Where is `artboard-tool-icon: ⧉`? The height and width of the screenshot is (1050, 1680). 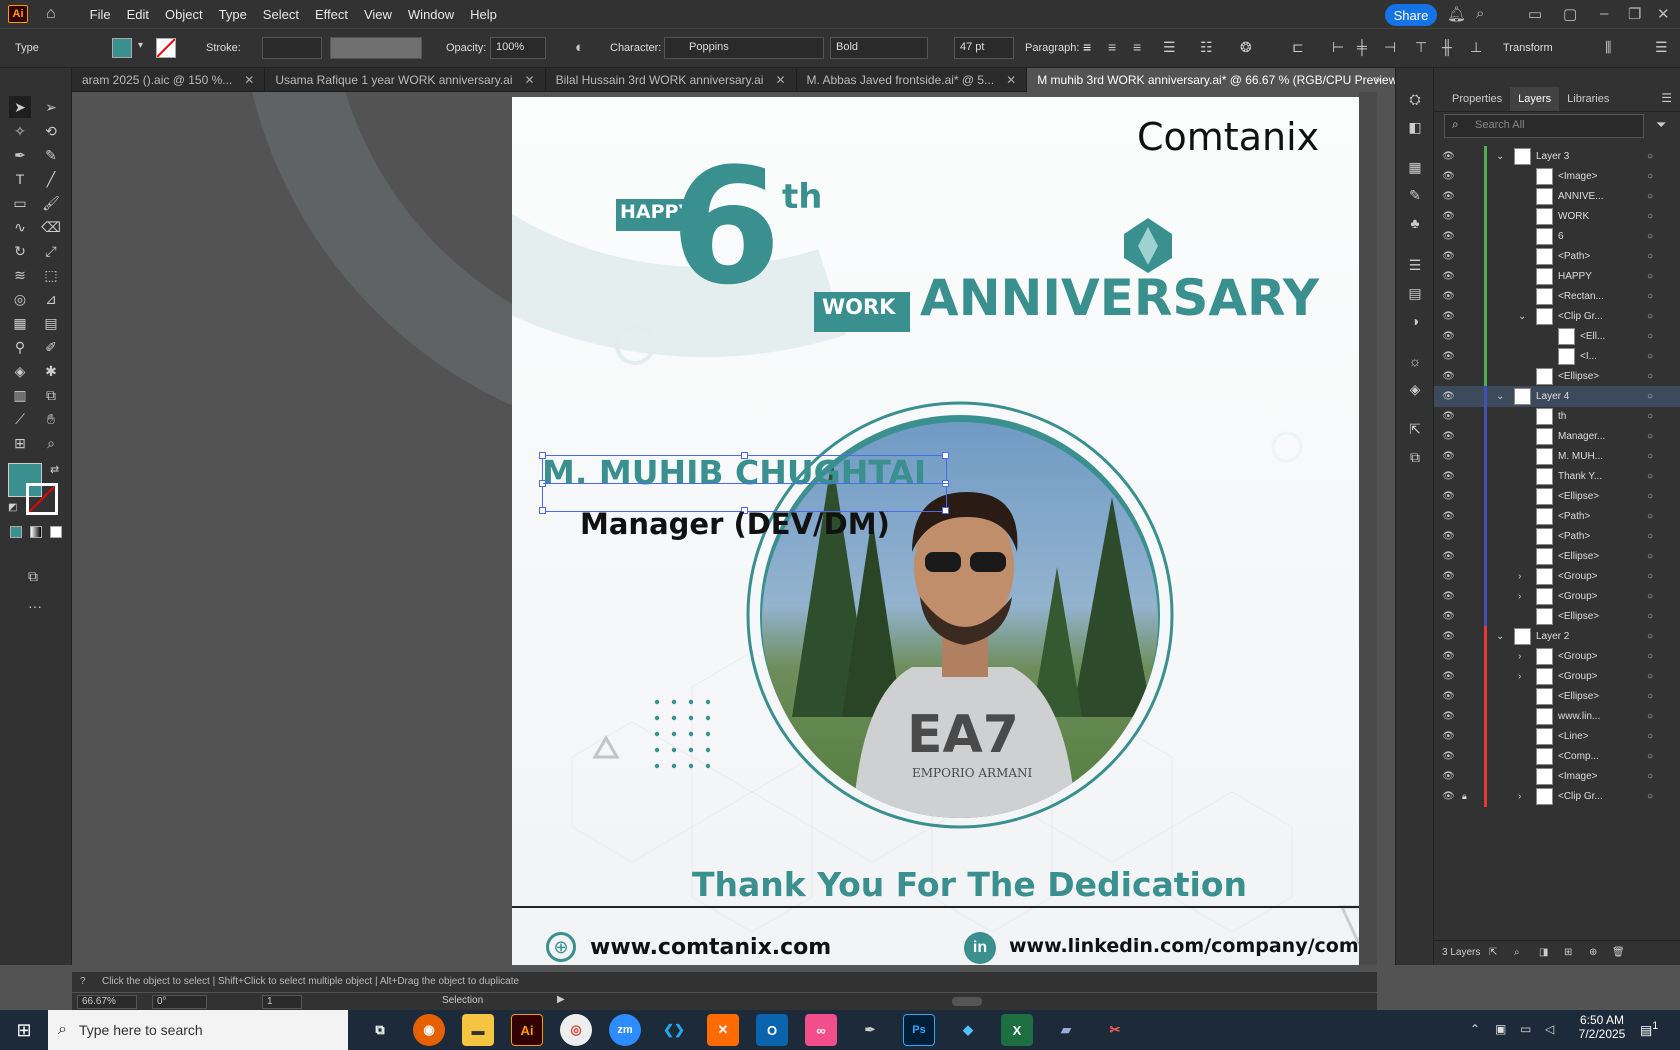 artboard-tool-icon: ⧉ is located at coordinates (51, 395).